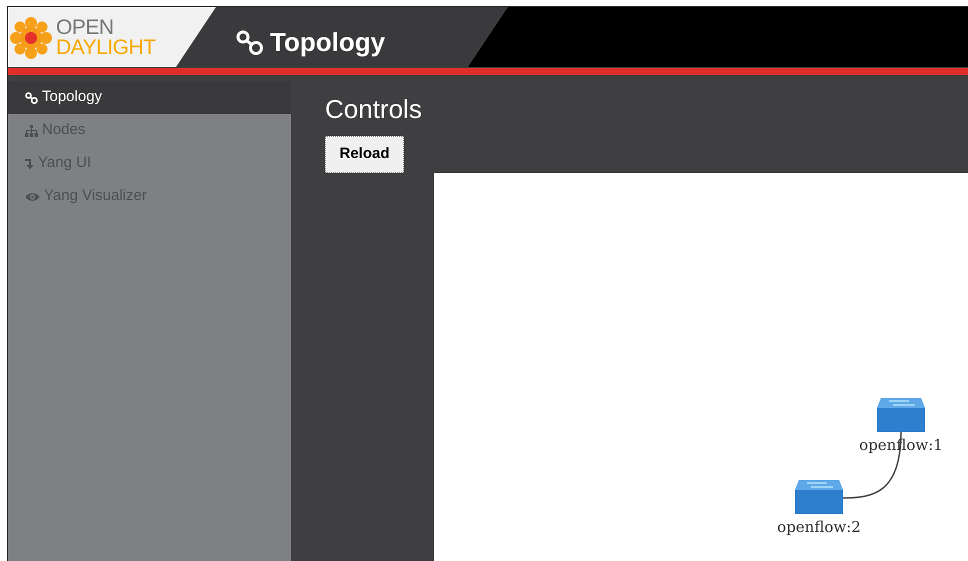 The width and height of the screenshot is (968, 561). I want to click on logo-text: DAYLIGHT, so click(106, 48).